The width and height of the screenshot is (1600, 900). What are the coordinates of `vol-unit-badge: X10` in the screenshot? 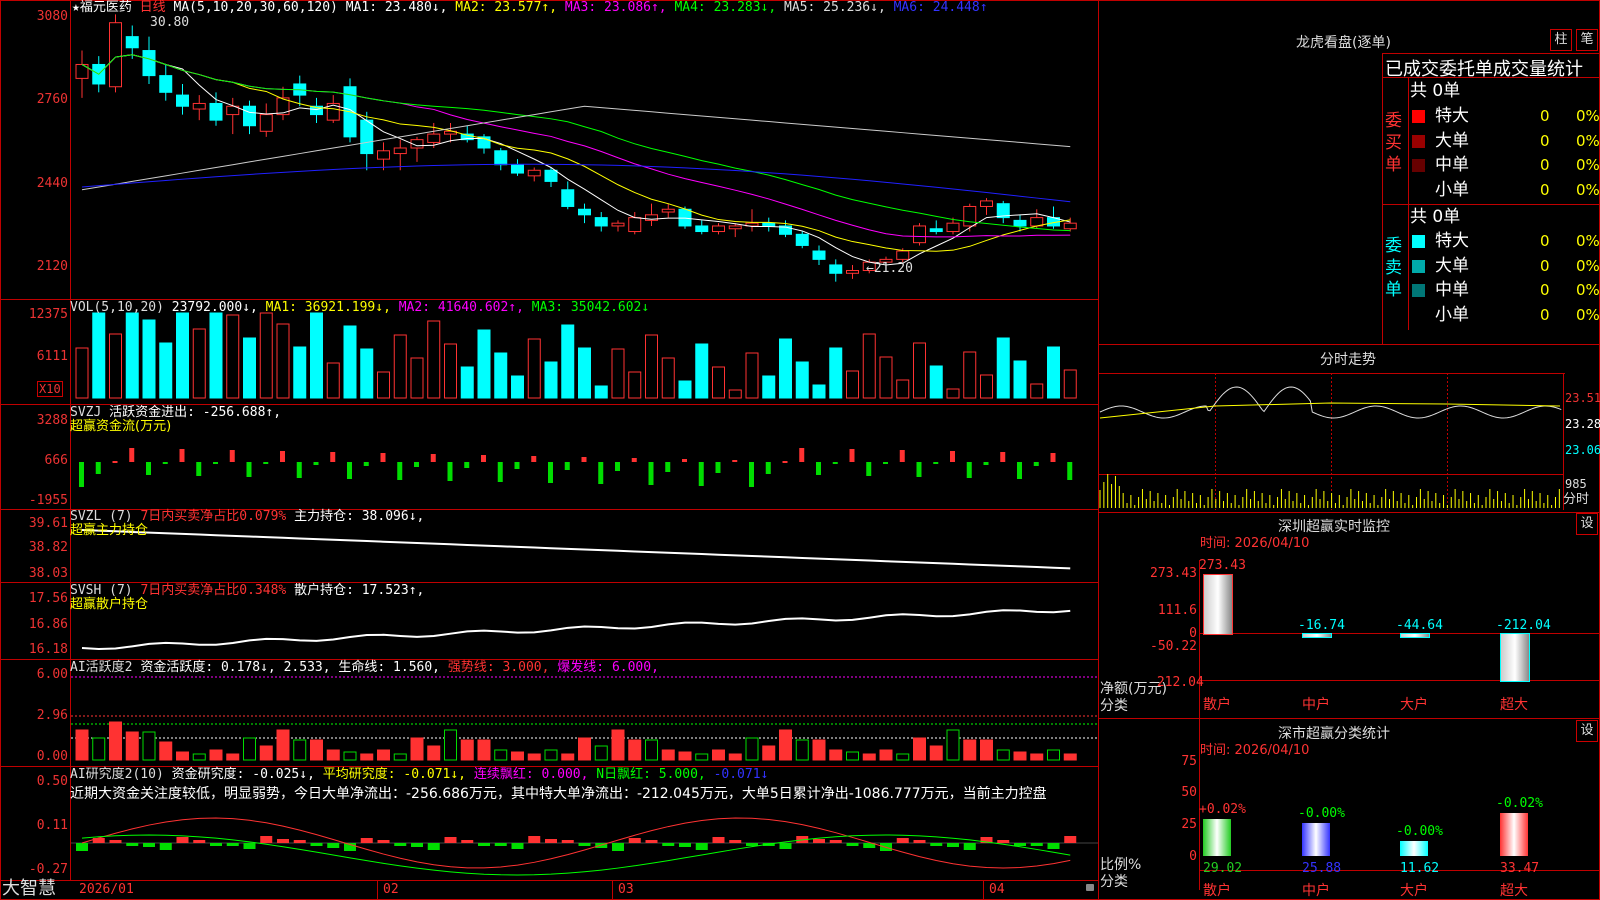 It's located at (50, 389).